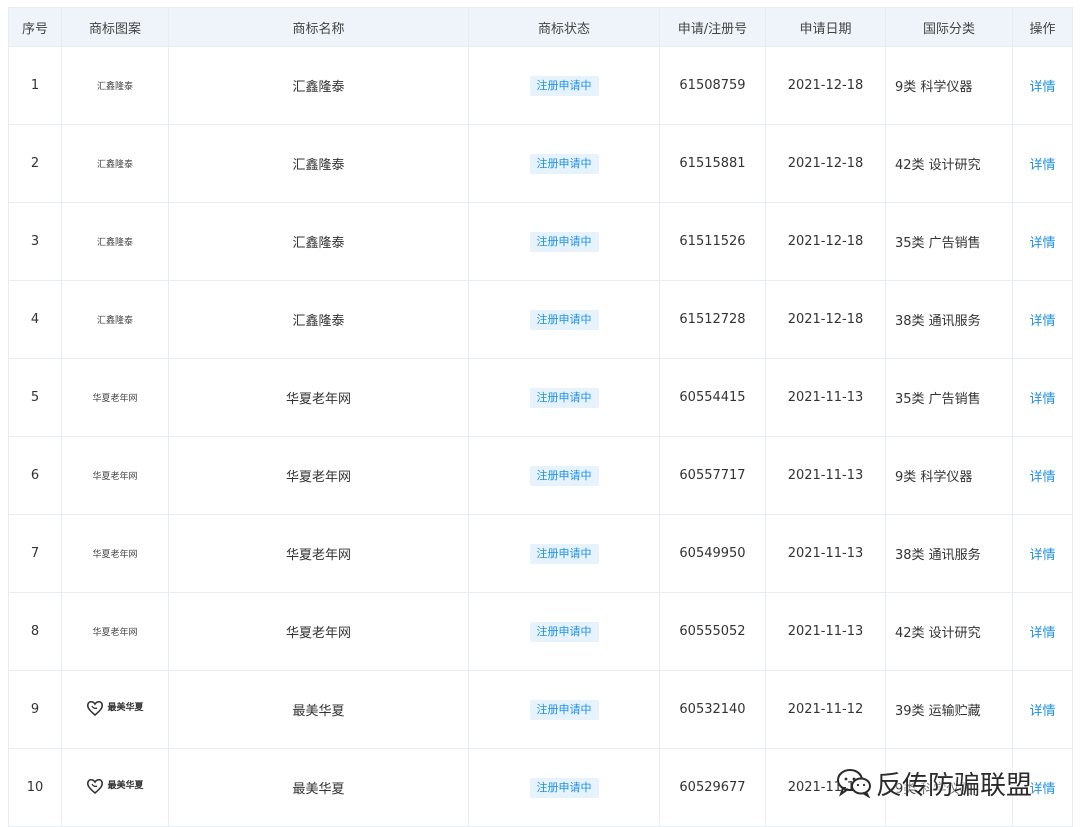 The height and width of the screenshot is (827, 1080). I want to click on header-name: 商标名称, so click(318, 27).